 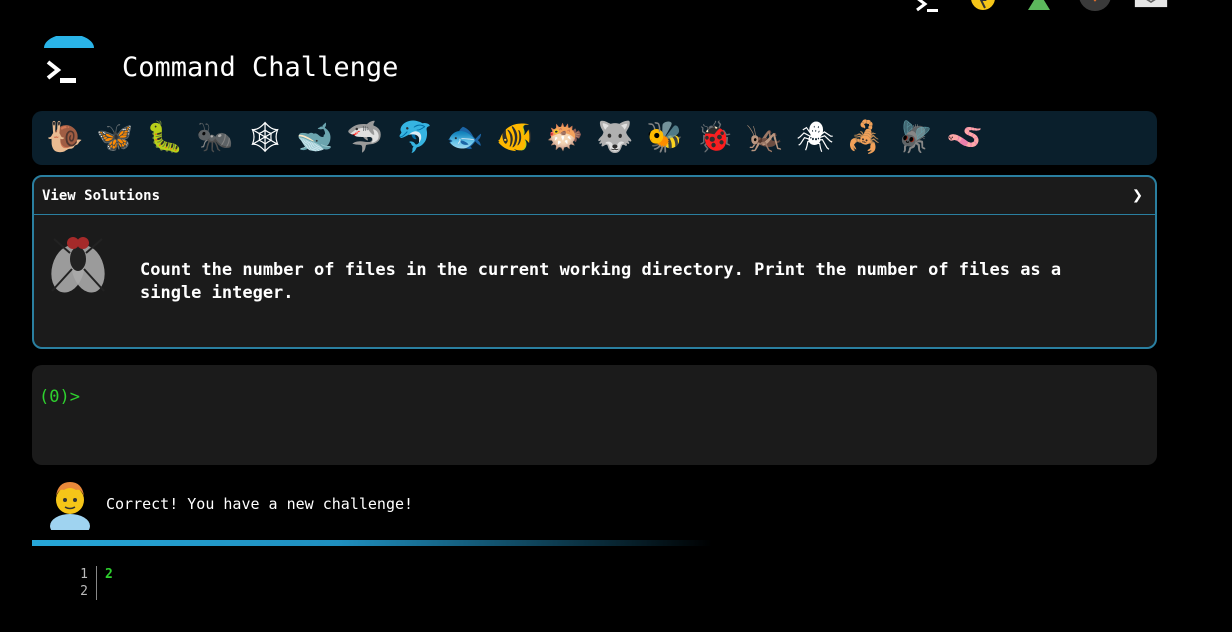 I want to click on shell-prompt: (0)>, so click(x=59, y=397).